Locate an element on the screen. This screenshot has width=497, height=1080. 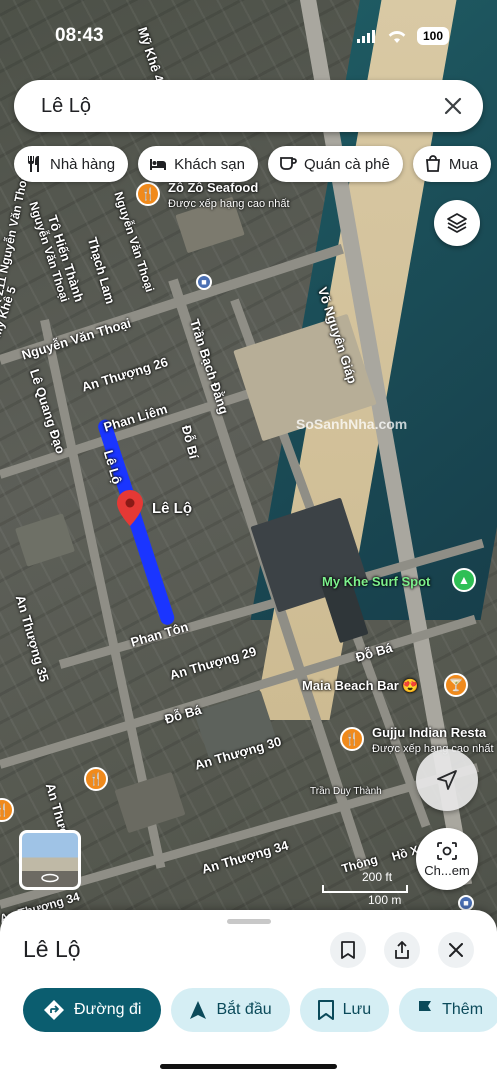
street-label: Mỹ Khê 5 is located at coordinates (9, 312).